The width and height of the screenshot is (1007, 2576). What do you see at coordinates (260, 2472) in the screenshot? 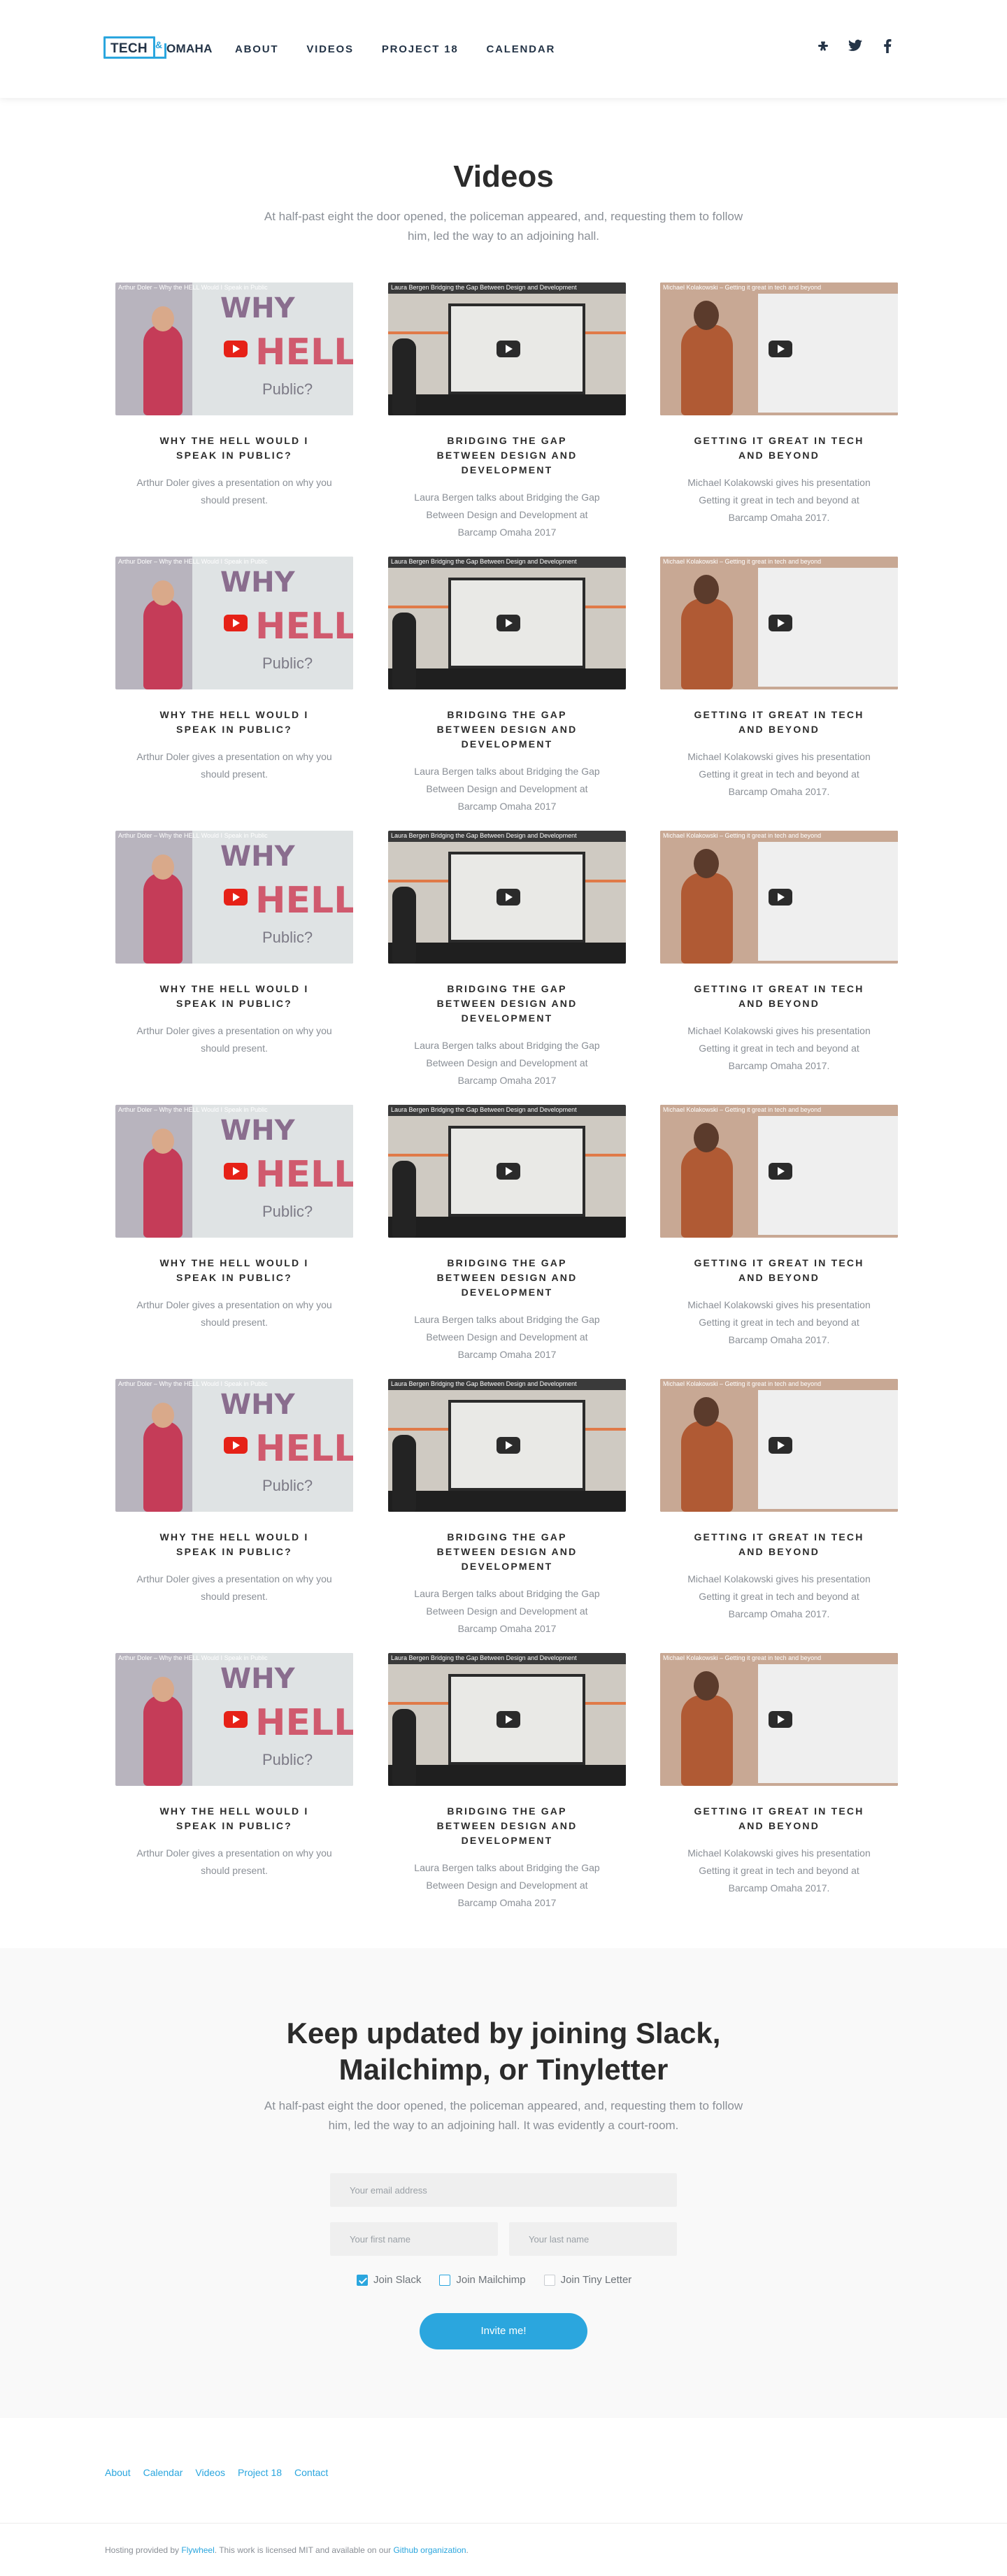
I see `footer-link-project-18: Project 18` at bounding box center [260, 2472].